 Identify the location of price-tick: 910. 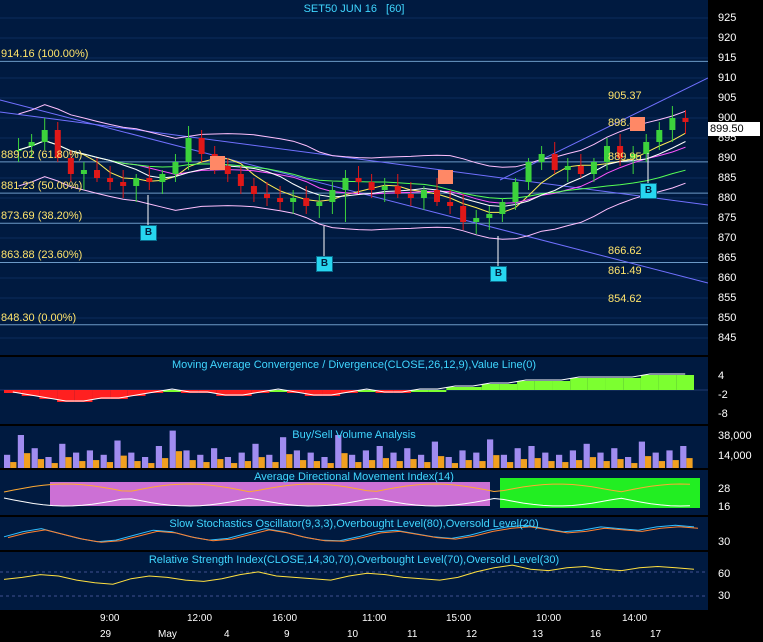
(727, 78).